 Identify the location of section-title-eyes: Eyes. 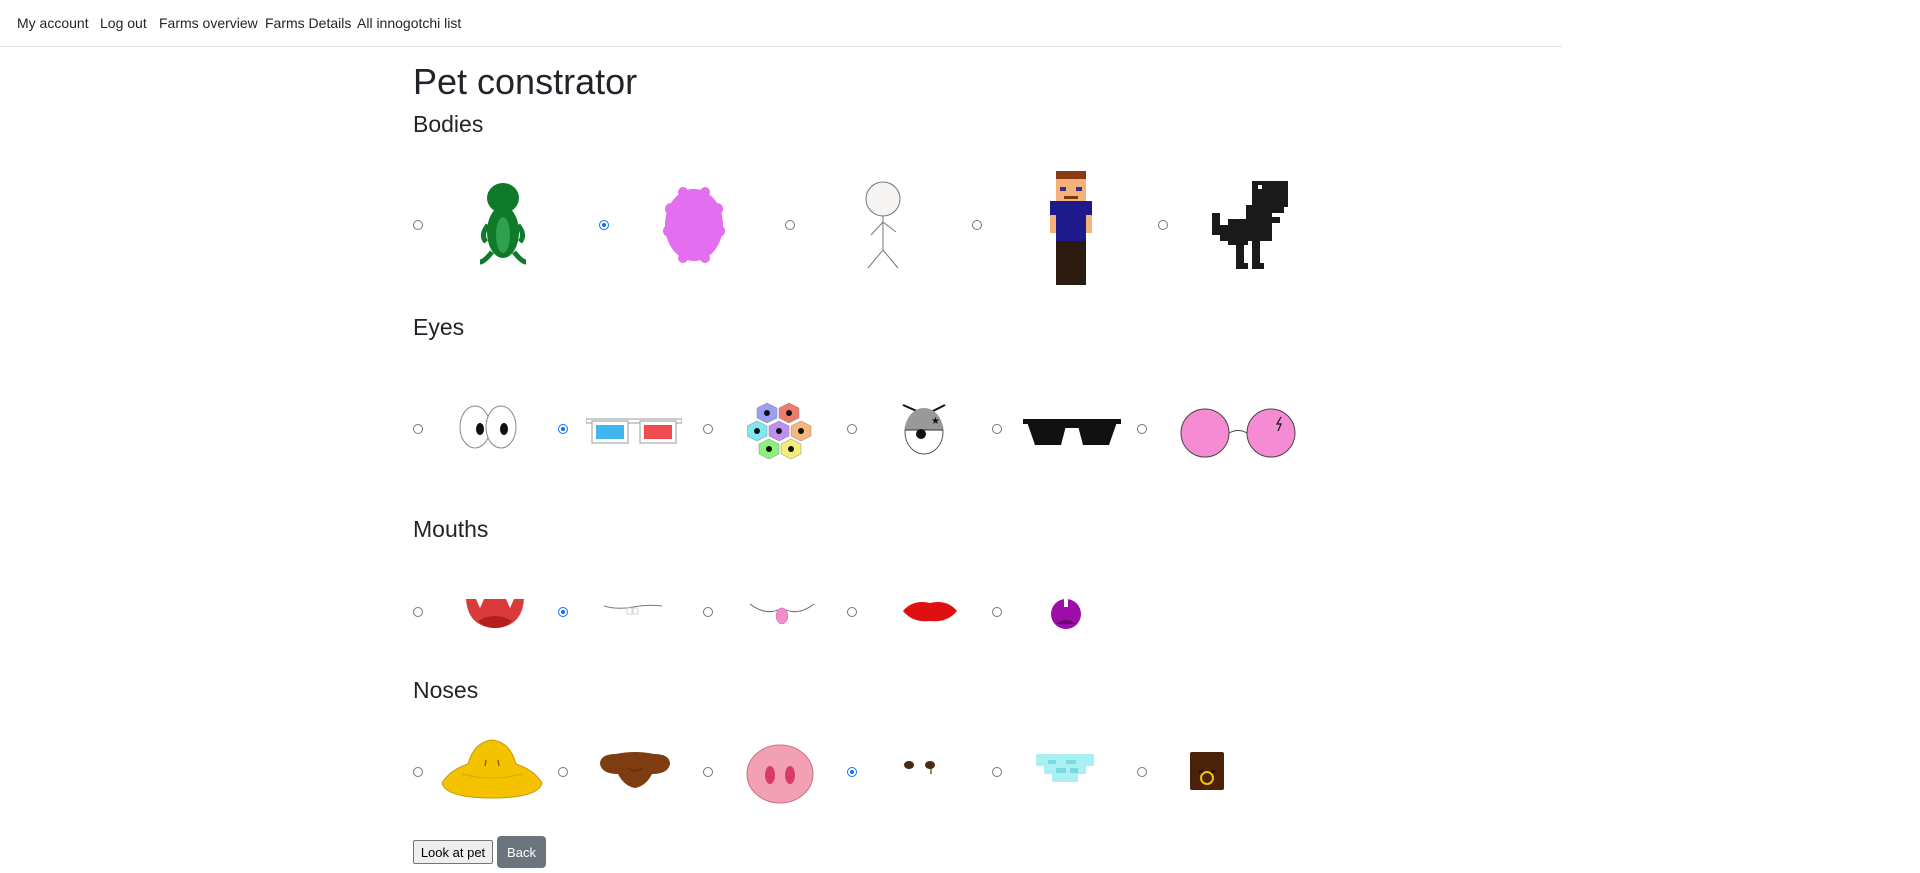
(439, 327).